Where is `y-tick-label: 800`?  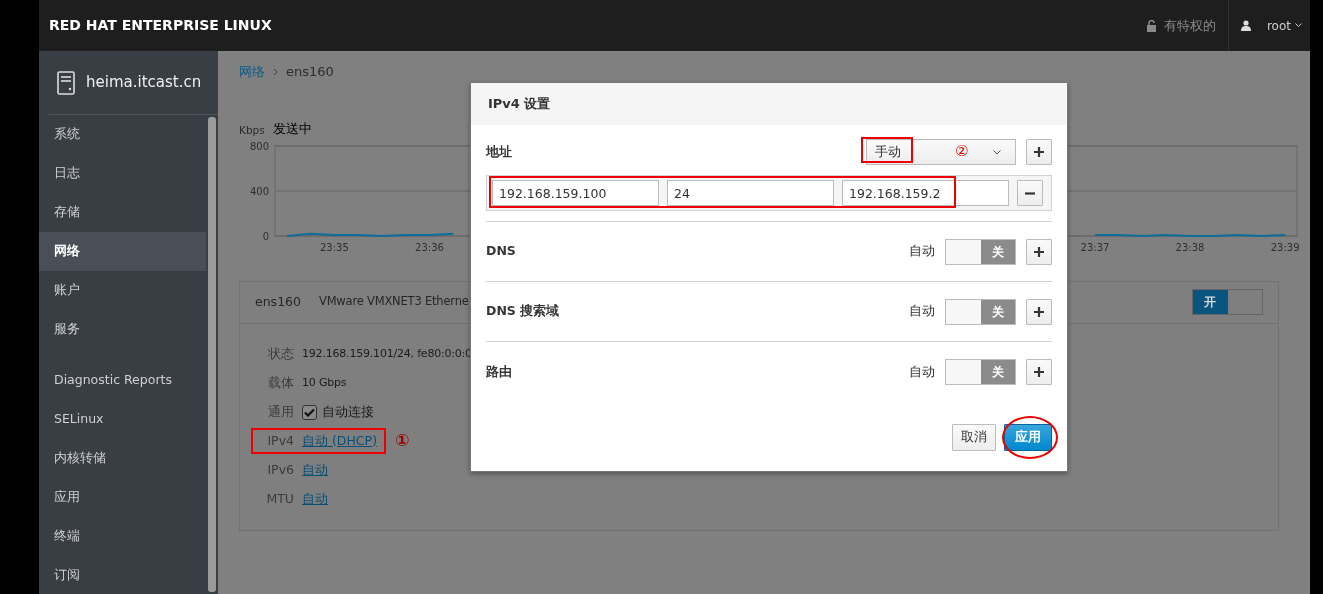
y-tick-label: 800 is located at coordinates (259, 146).